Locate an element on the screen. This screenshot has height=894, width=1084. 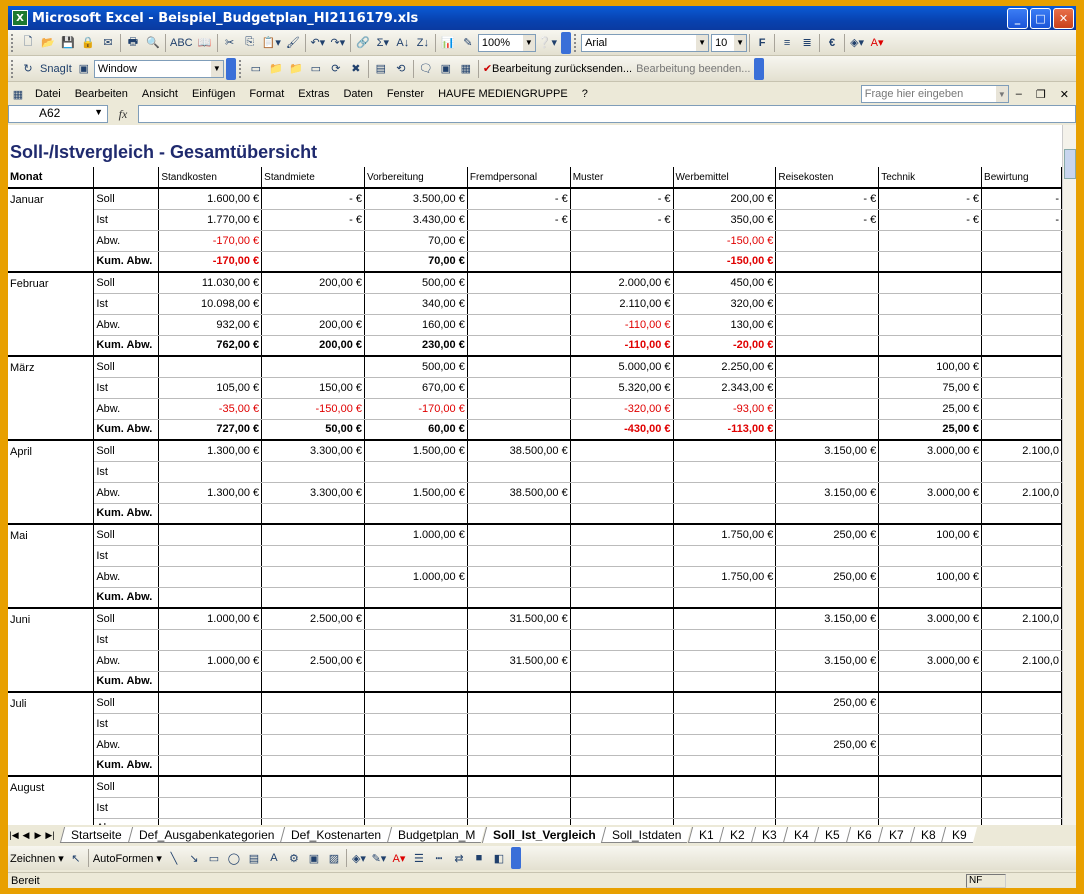
table-cell: - is located at coordinates (1021, 199).